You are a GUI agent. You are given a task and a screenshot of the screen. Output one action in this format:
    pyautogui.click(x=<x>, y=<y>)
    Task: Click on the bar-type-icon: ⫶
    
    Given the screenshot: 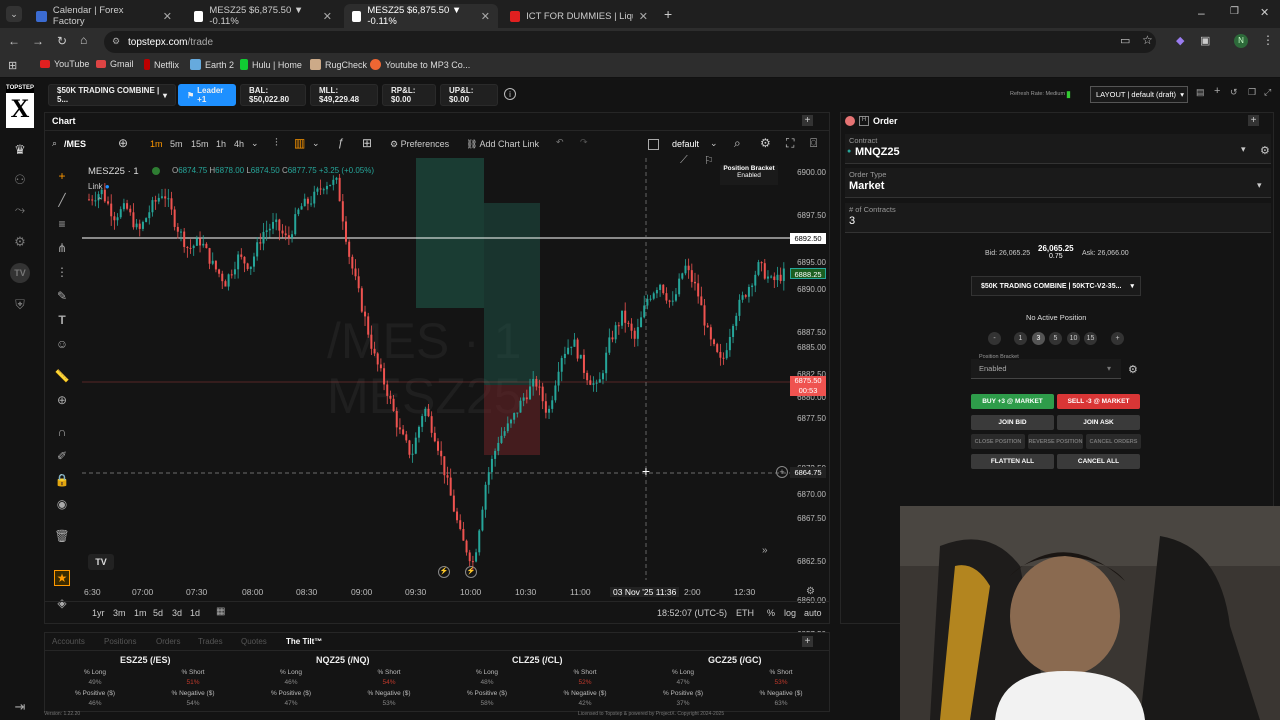 What is the action you would take?
    pyautogui.click(x=276, y=143)
    